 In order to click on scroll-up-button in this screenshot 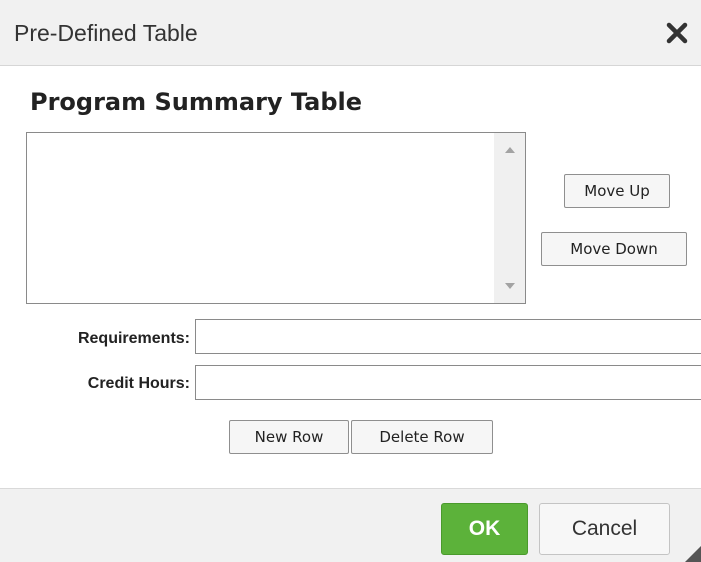, I will do `click(509, 149)`.